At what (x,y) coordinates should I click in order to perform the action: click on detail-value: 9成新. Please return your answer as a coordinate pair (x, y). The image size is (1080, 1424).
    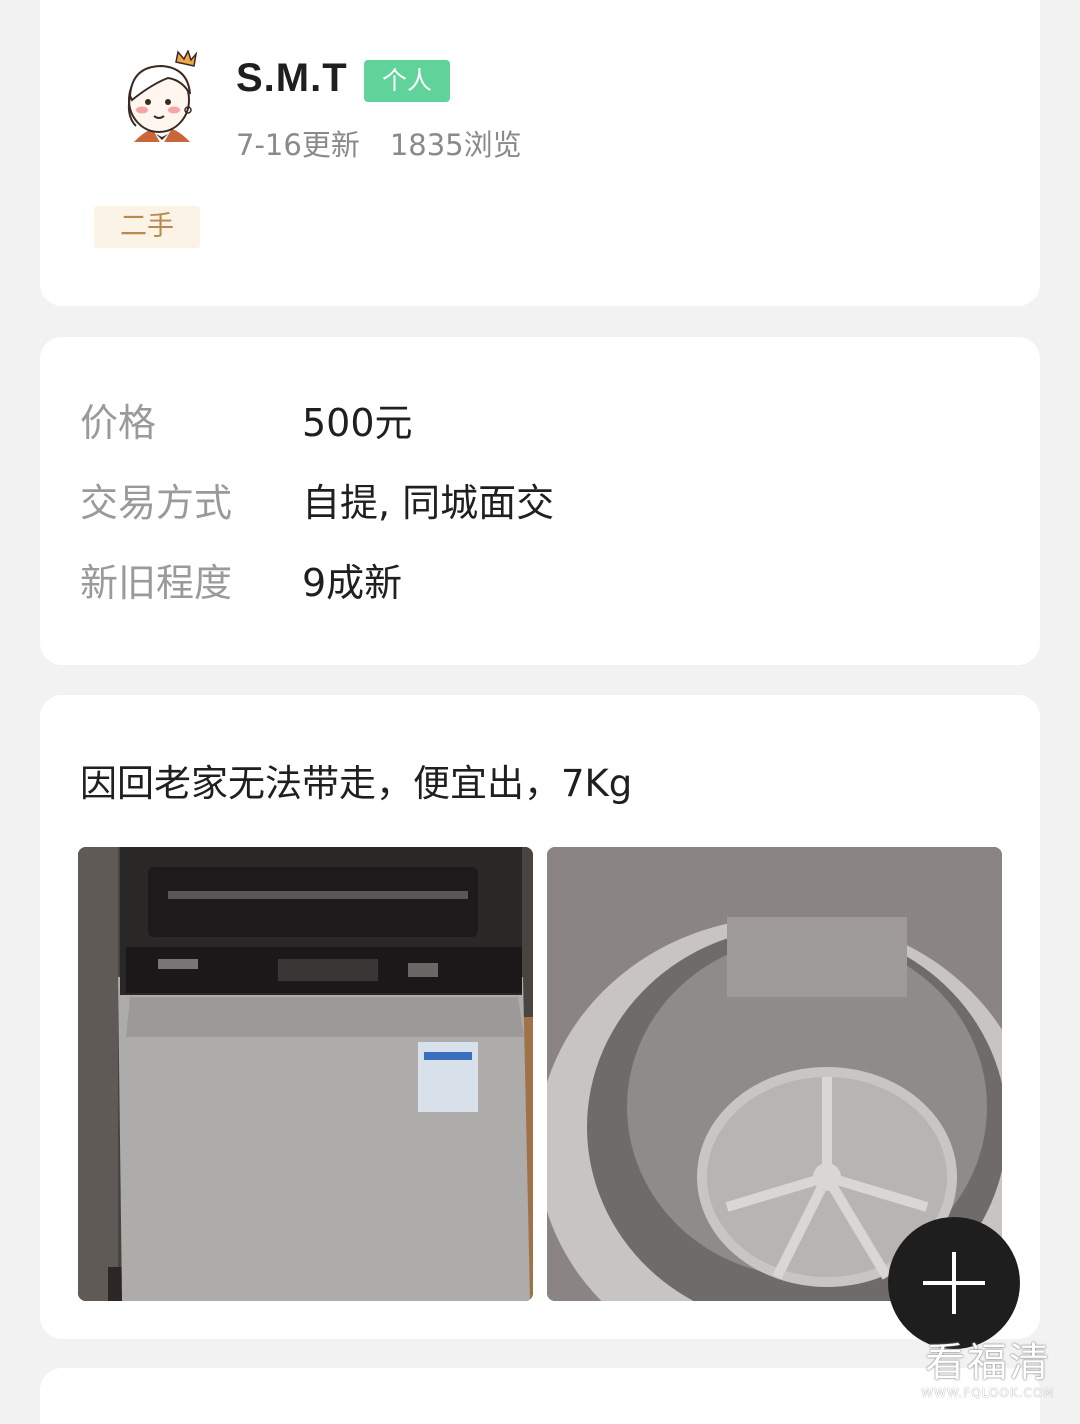
    Looking at the image, I should click on (352, 583).